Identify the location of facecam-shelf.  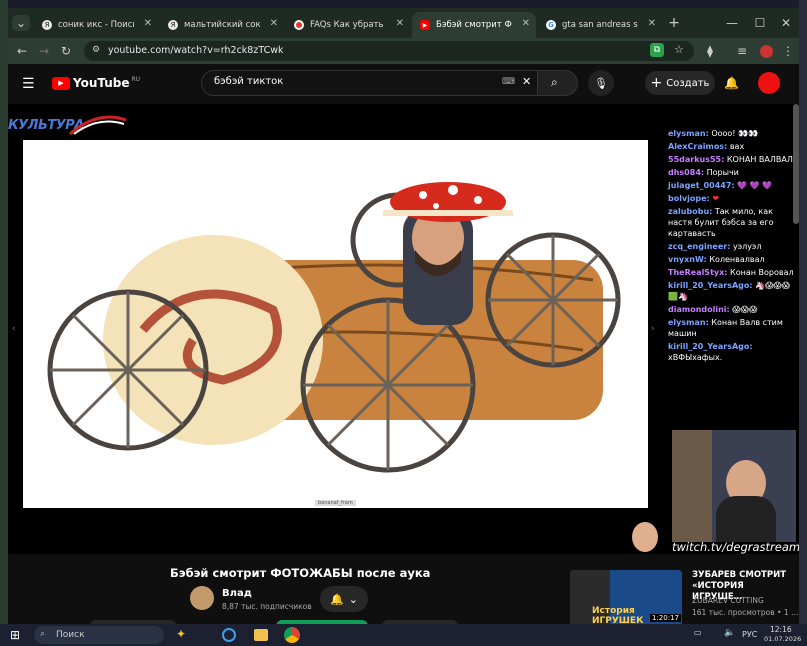
(692, 486).